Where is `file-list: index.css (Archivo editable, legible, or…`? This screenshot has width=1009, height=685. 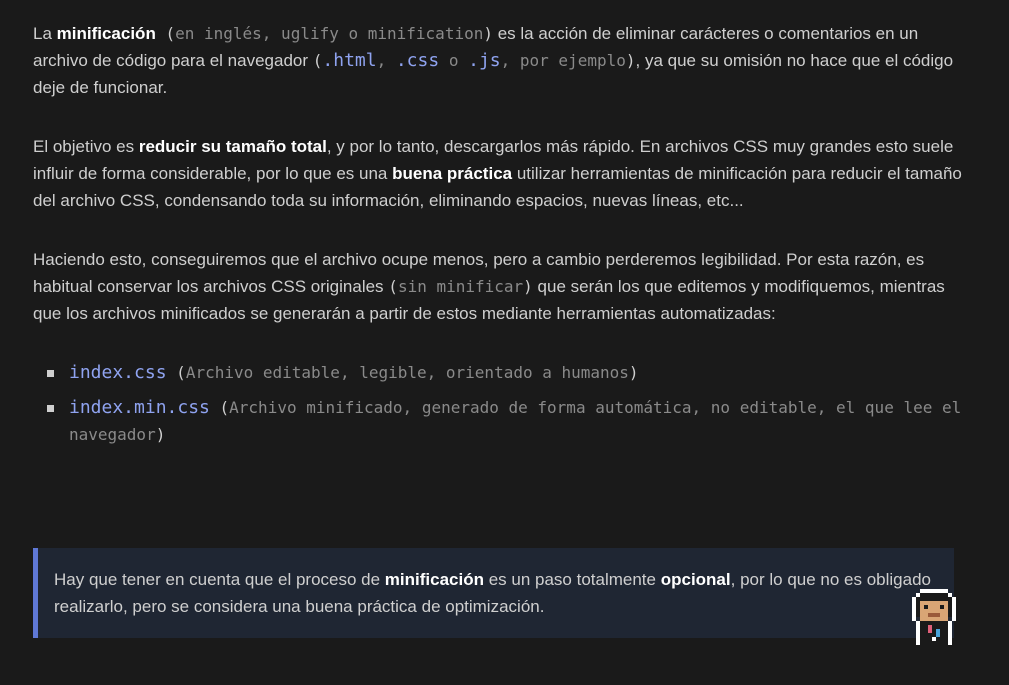 file-list: index.css (Archivo editable, legible, or… is located at coordinates (498, 403).